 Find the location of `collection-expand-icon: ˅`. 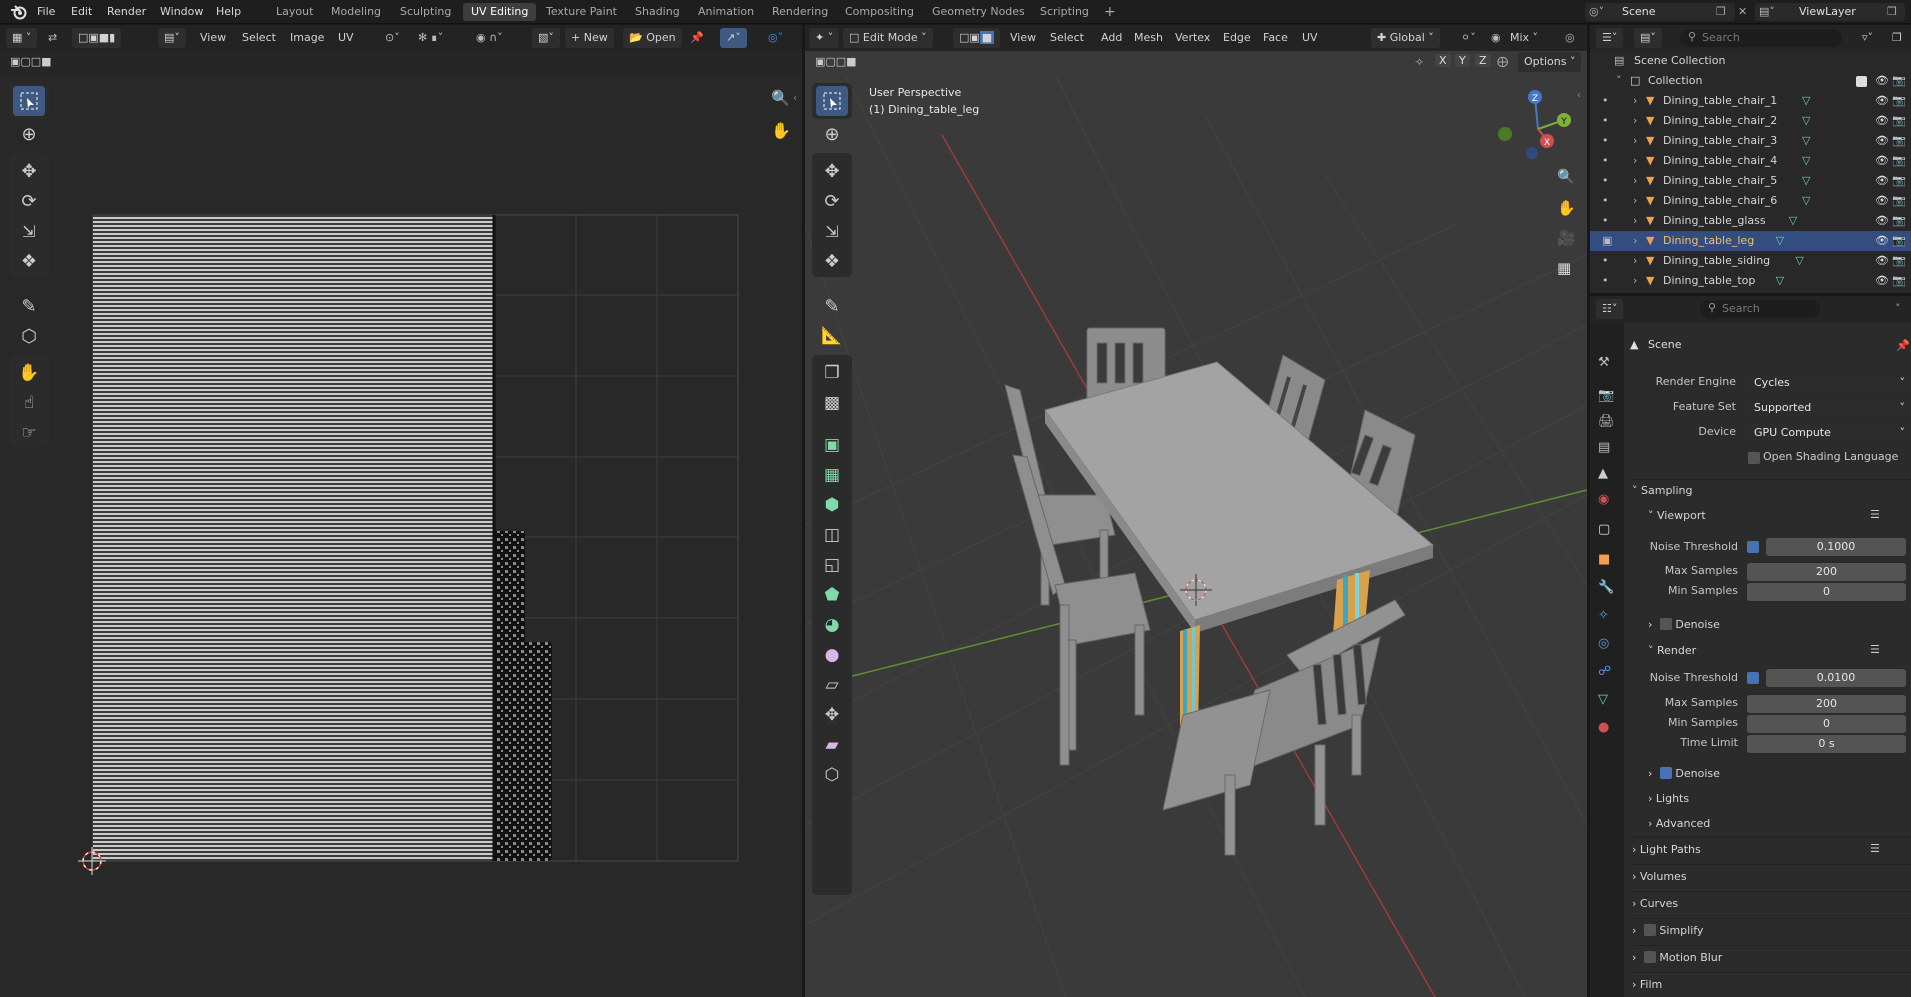

collection-expand-icon: ˅ is located at coordinates (1619, 81).